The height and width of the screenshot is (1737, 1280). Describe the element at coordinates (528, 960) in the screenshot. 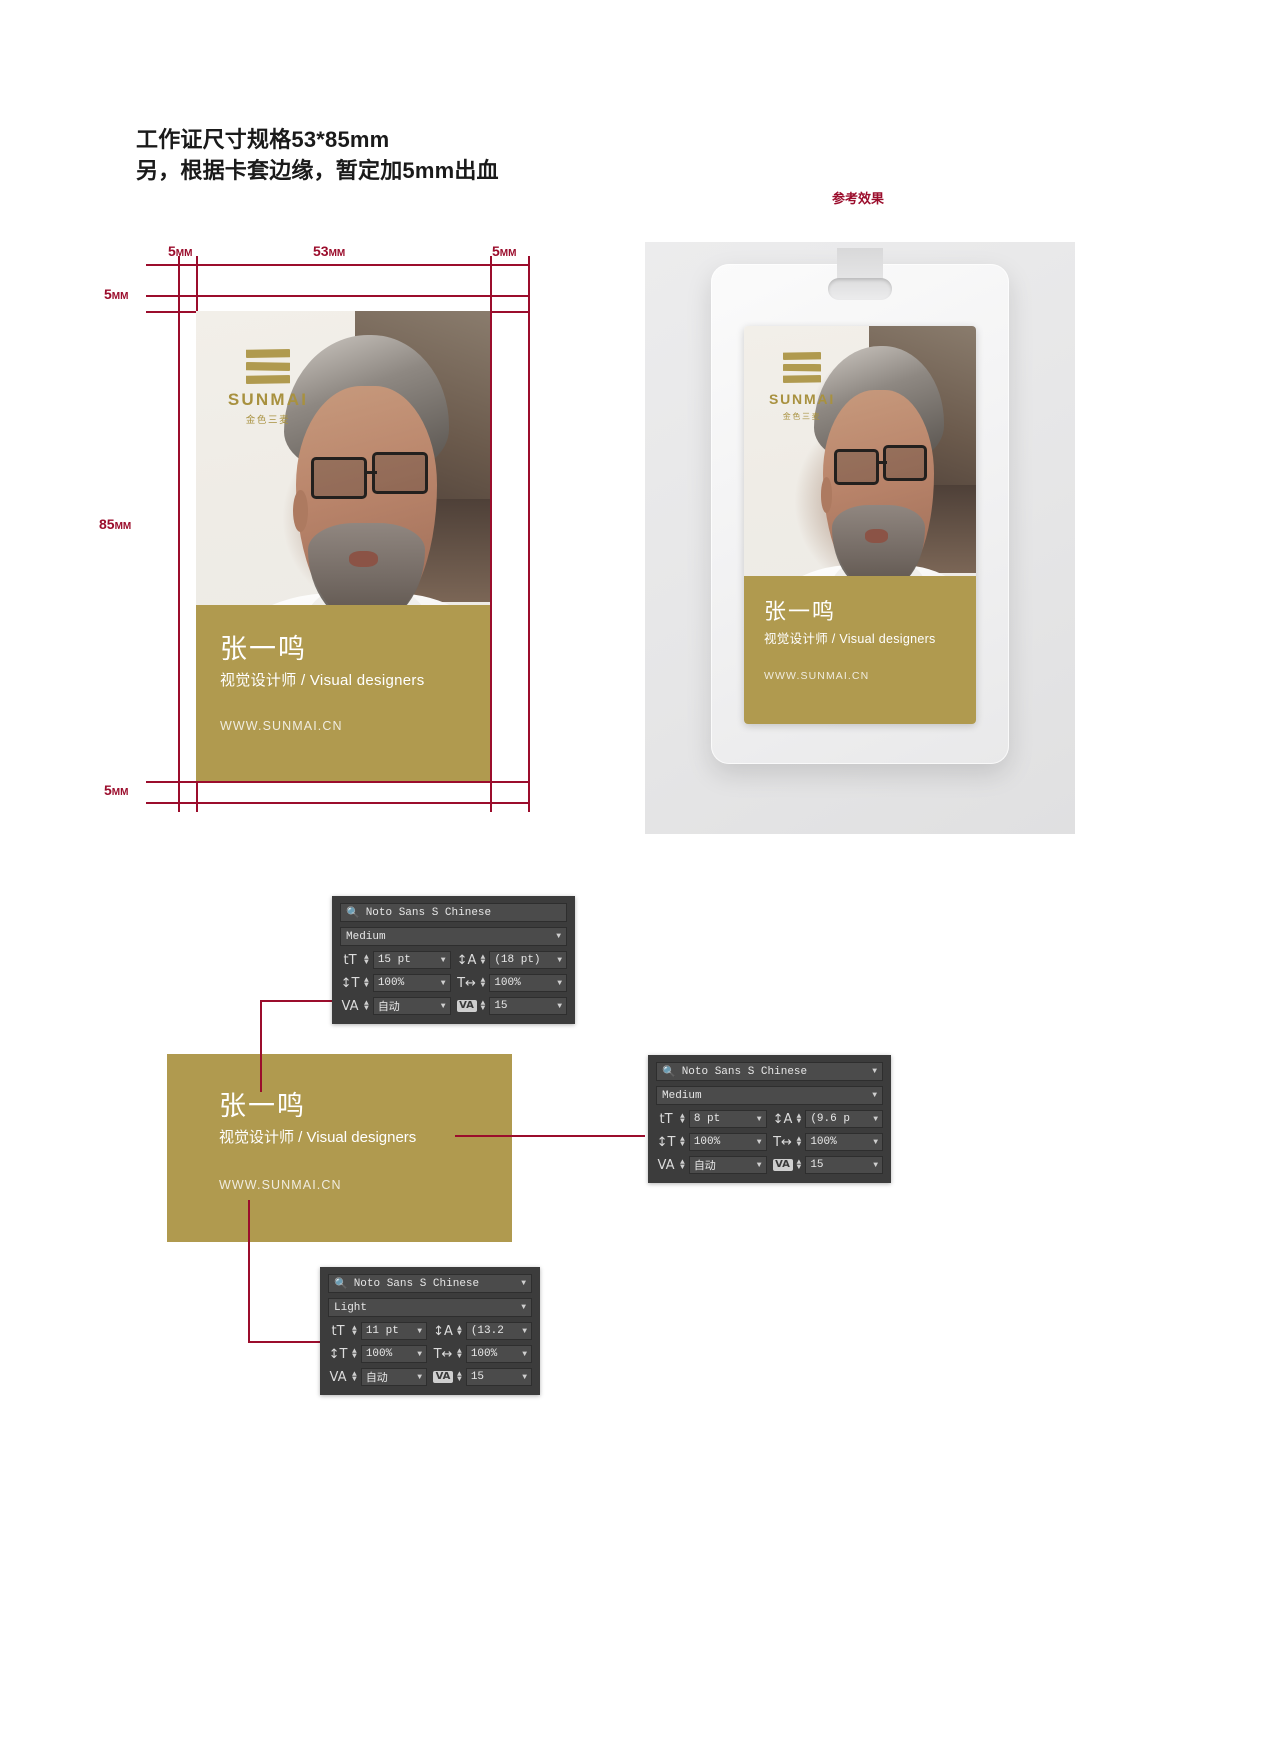

I see `leading-input: (18 pt) ▼` at that location.